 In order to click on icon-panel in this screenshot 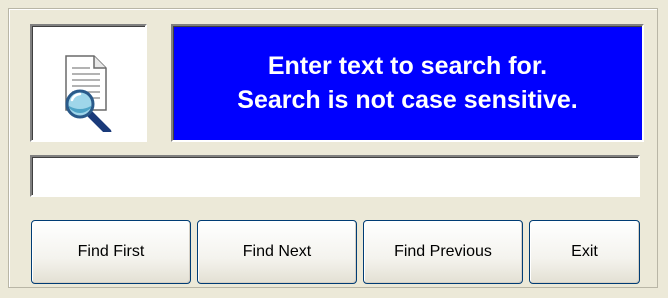, I will do `click(88, 83)`.